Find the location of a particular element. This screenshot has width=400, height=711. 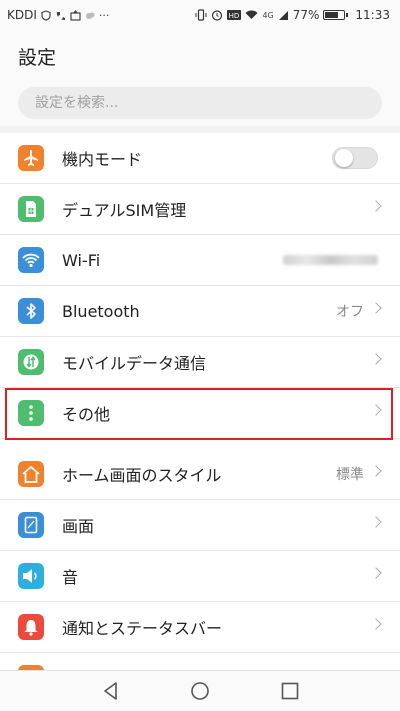

airplane-mode-toggle is located at coordinates (355, 158).